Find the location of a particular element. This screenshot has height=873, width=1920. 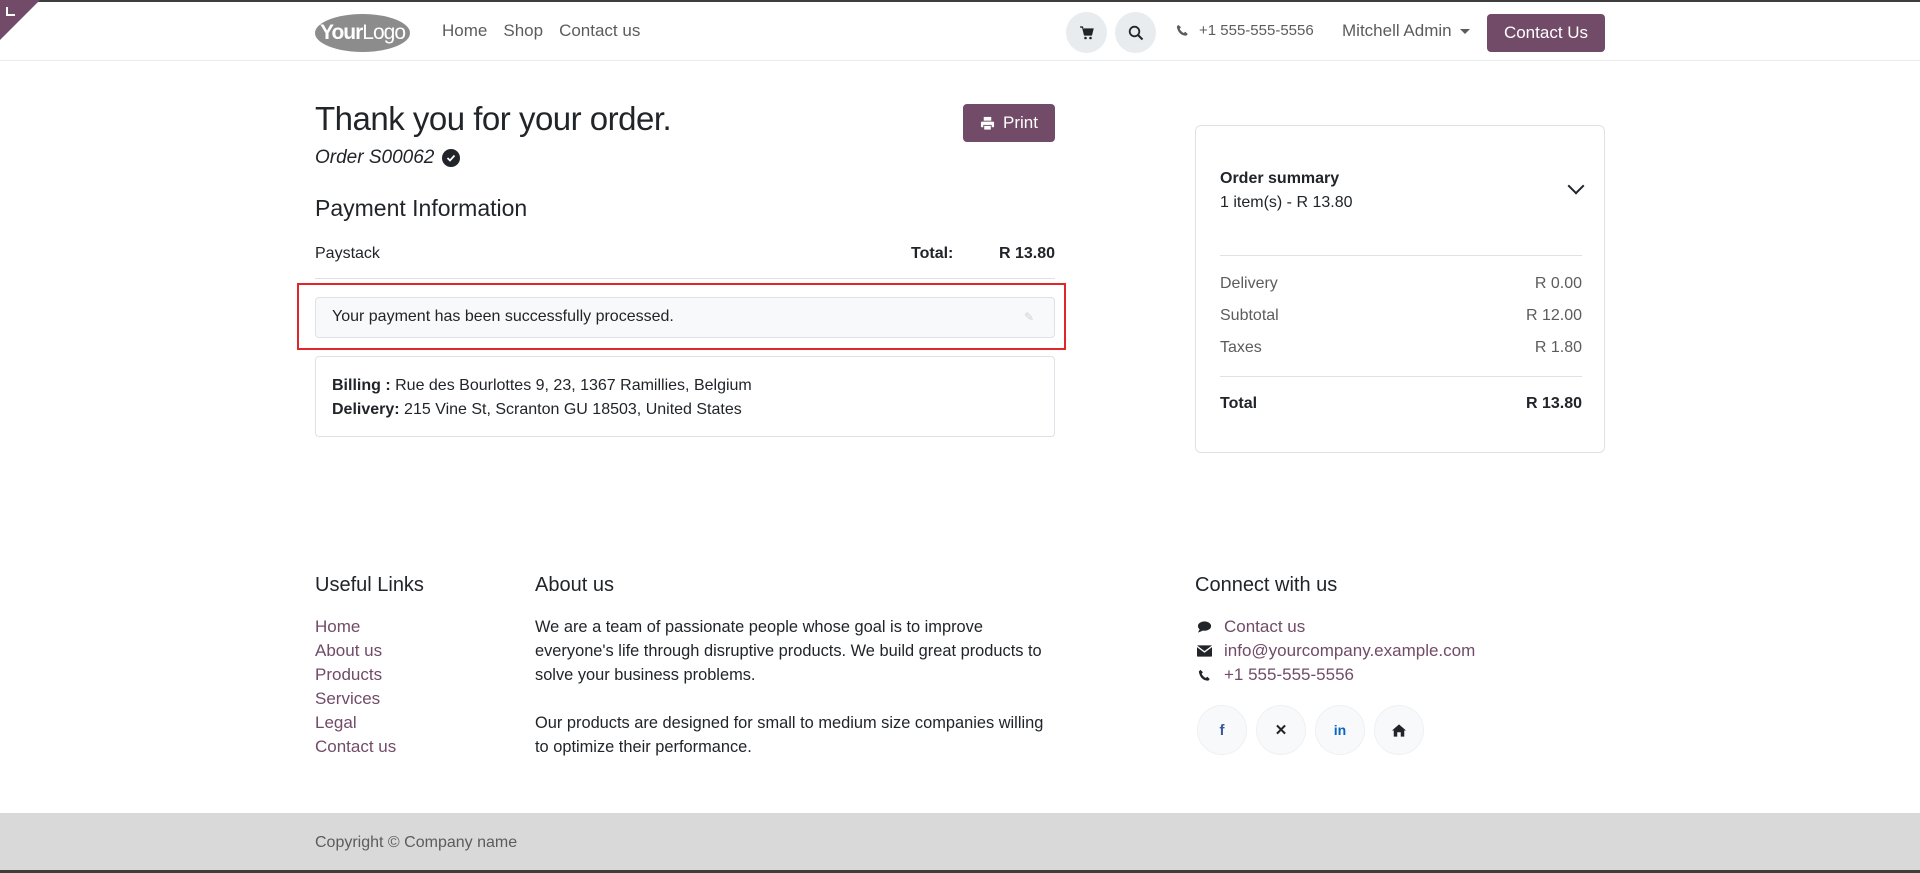

summary-row-delivery: Delivery R 0.00 is located at coordinates (1401, 284).